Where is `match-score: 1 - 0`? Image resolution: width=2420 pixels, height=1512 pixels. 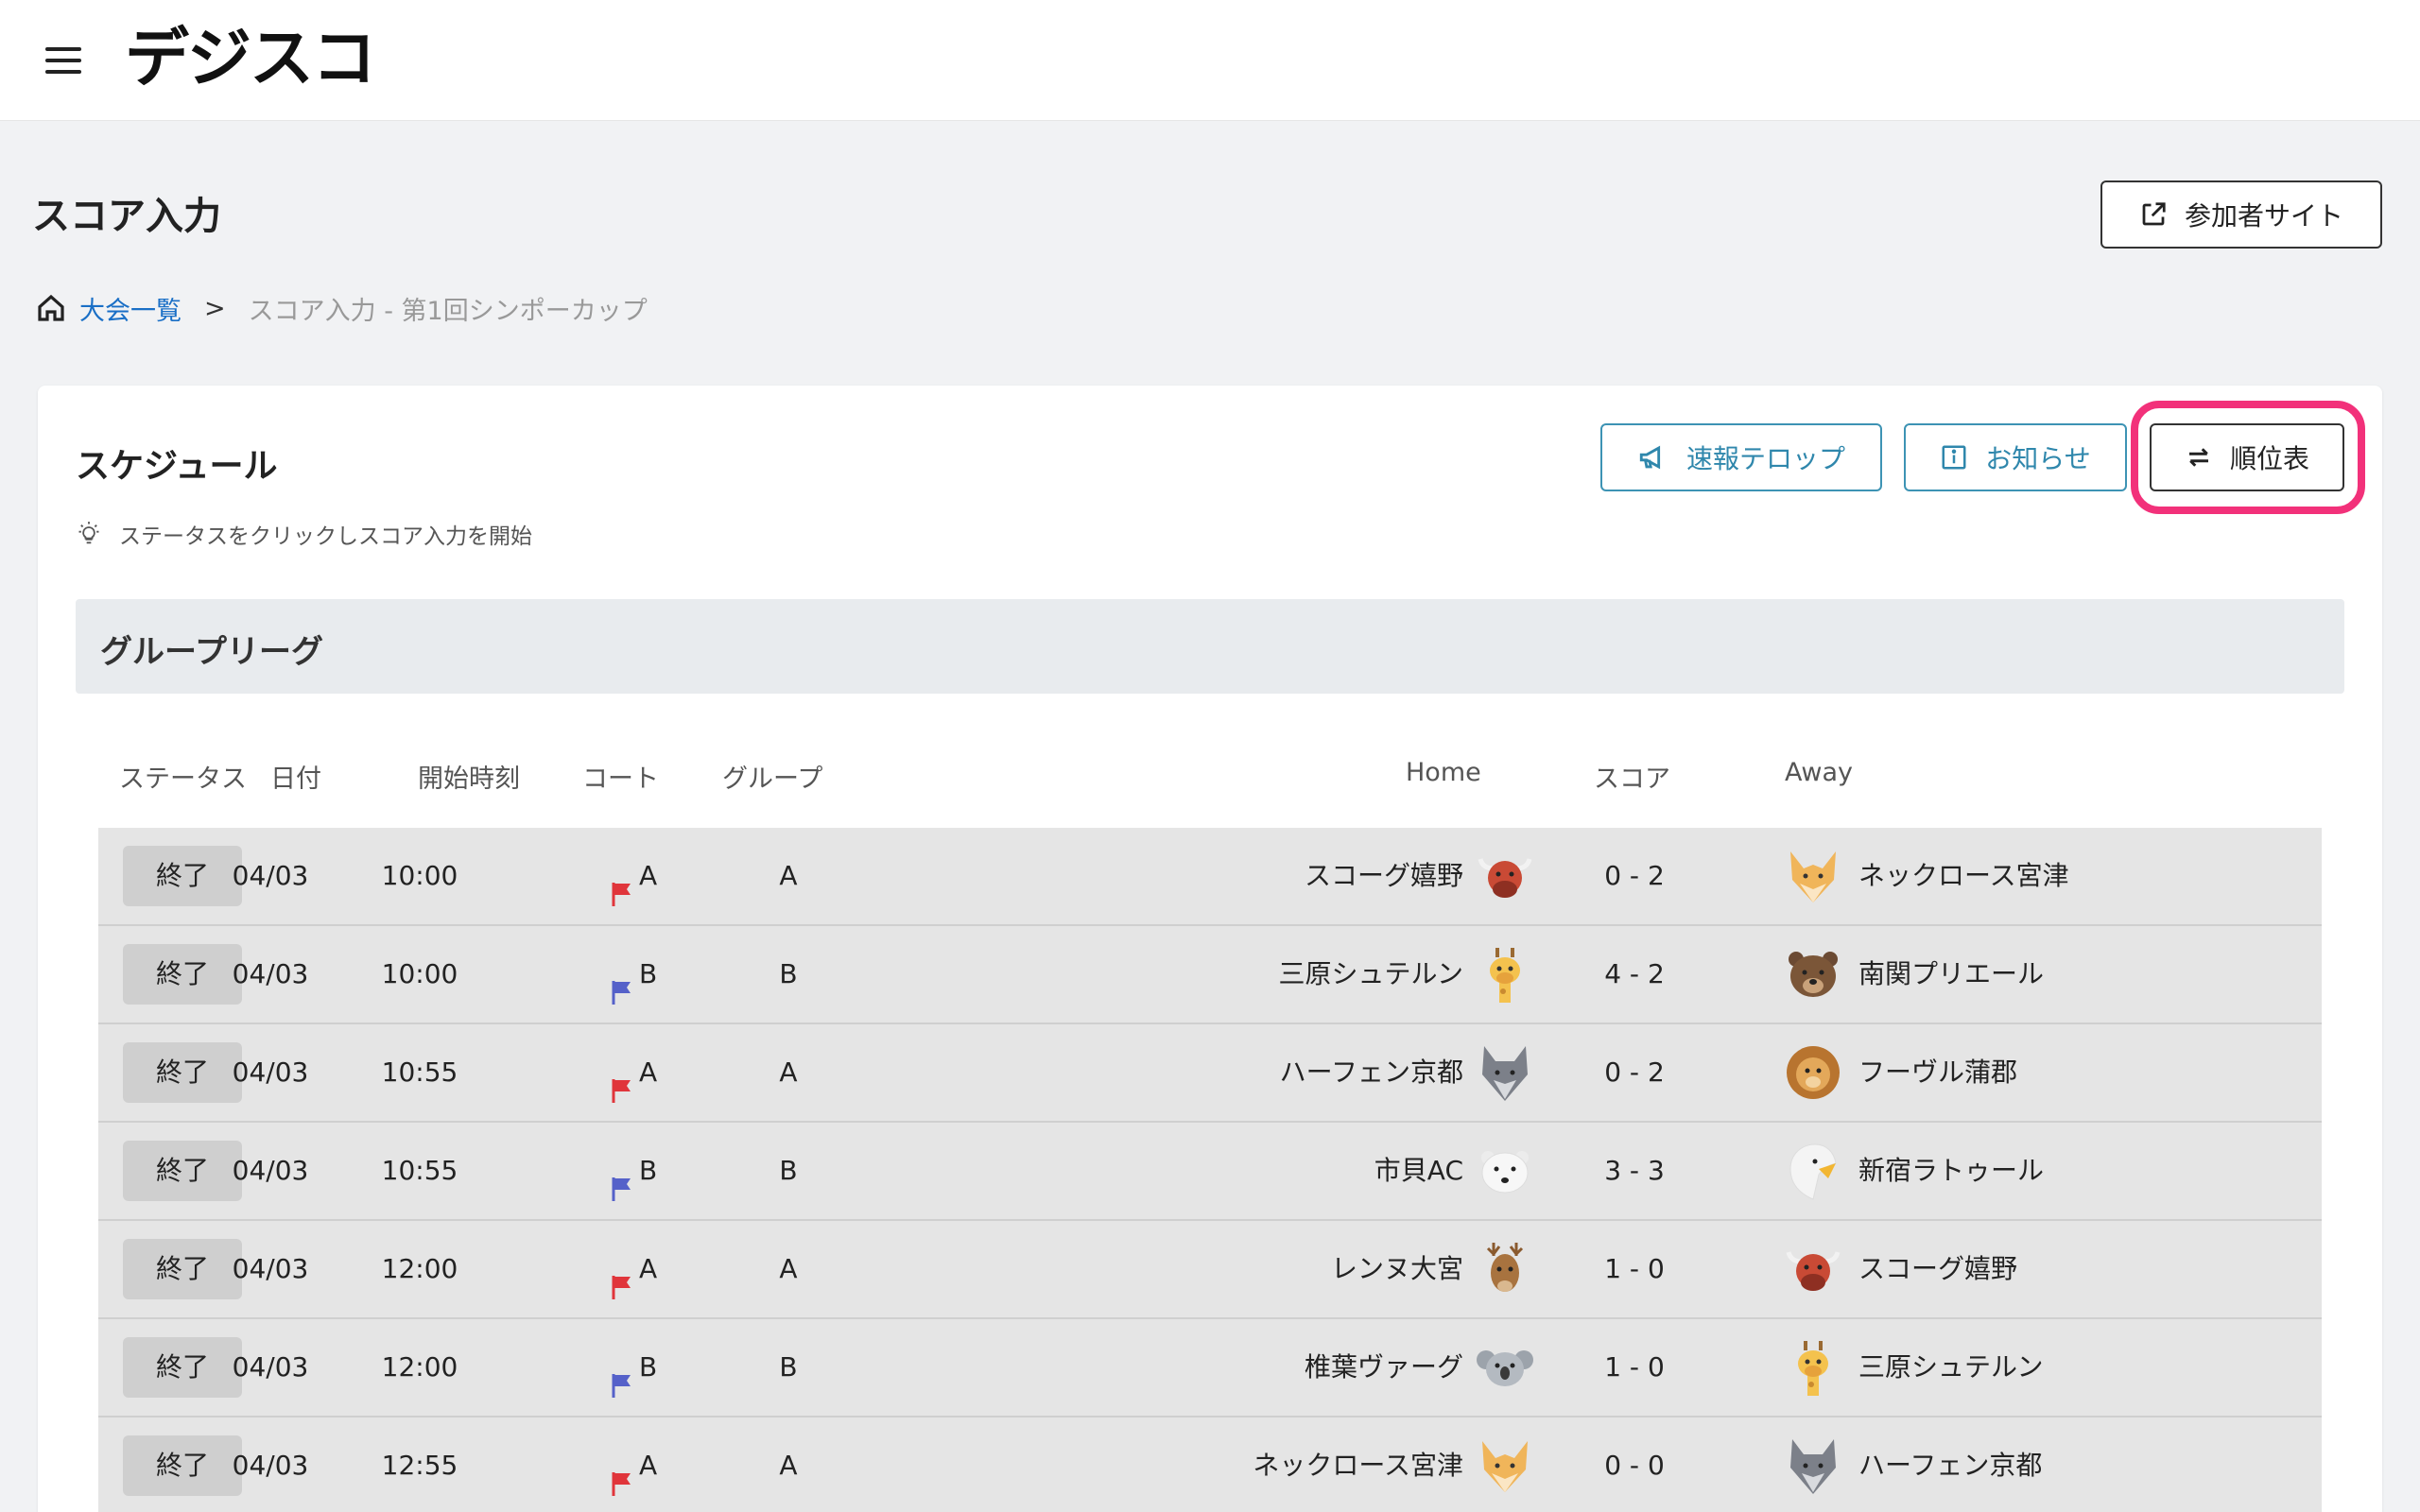
match-score: 1 - 0 is located at coordinates (1634, 1367).